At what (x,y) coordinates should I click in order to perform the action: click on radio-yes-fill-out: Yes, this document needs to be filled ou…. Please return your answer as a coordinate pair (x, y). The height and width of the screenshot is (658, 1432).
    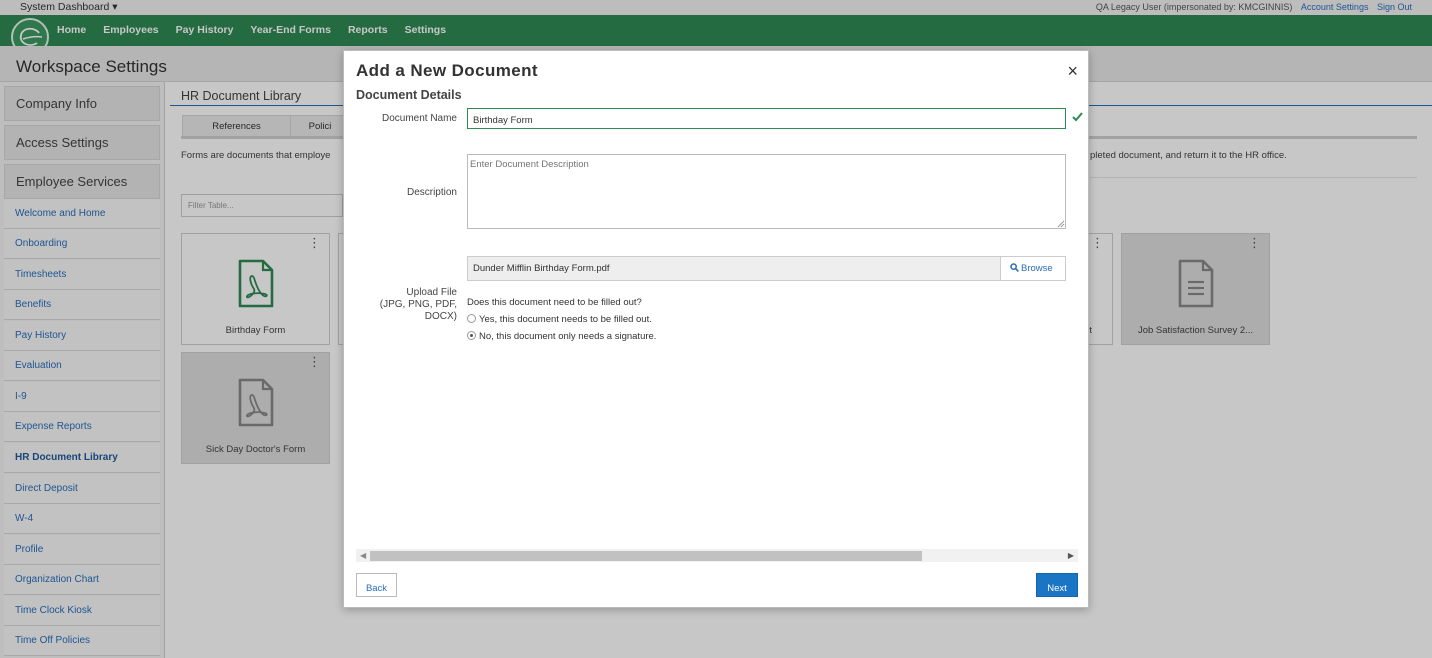
    Looking at the image, I should click on (559, 319).